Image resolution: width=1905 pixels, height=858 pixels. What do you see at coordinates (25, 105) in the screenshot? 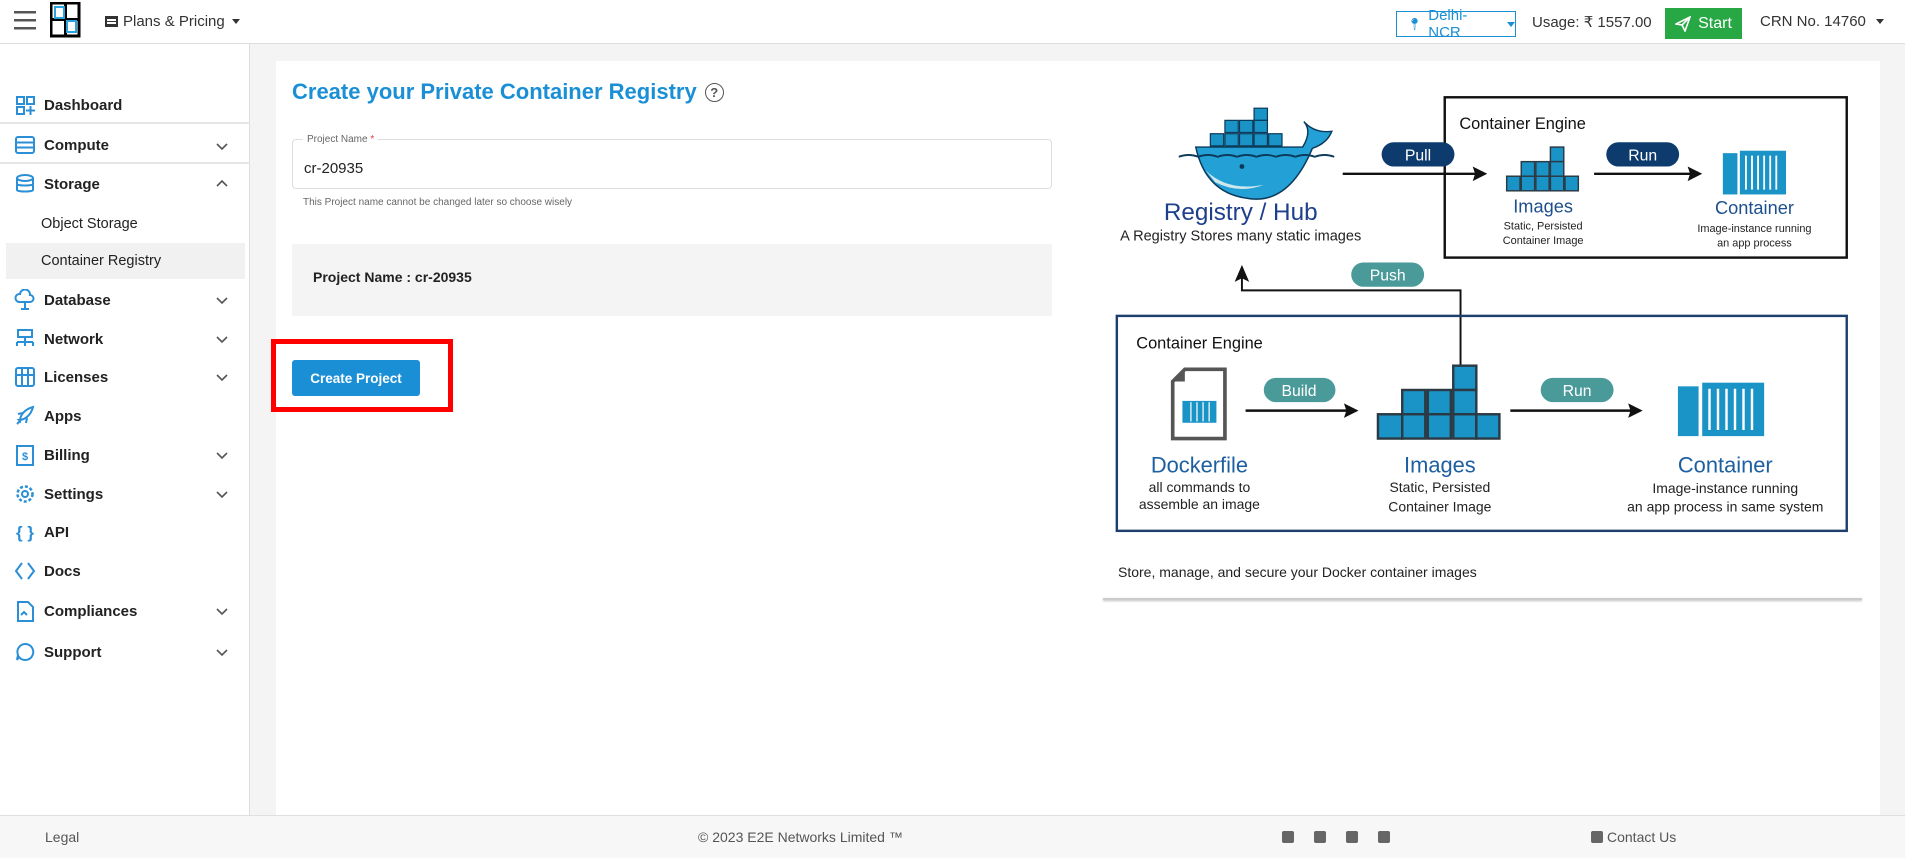
I see `dashboard-icon` at bounding box center [25, 105].